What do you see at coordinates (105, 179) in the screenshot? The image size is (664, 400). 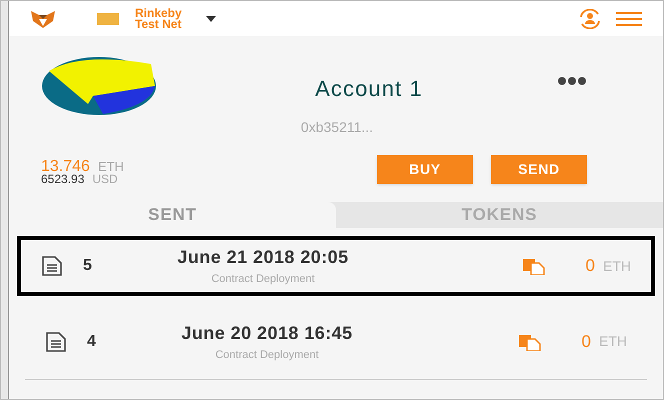 I see `fiat-unit: USD` at bounding box center [105, 179].